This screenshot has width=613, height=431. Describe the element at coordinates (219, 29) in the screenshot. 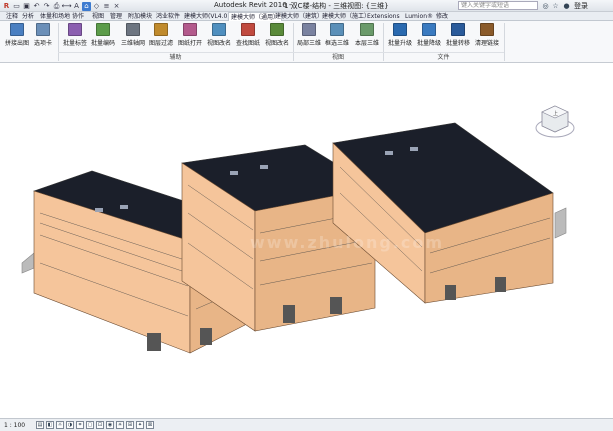

I see `view-rename-icon` at that location.